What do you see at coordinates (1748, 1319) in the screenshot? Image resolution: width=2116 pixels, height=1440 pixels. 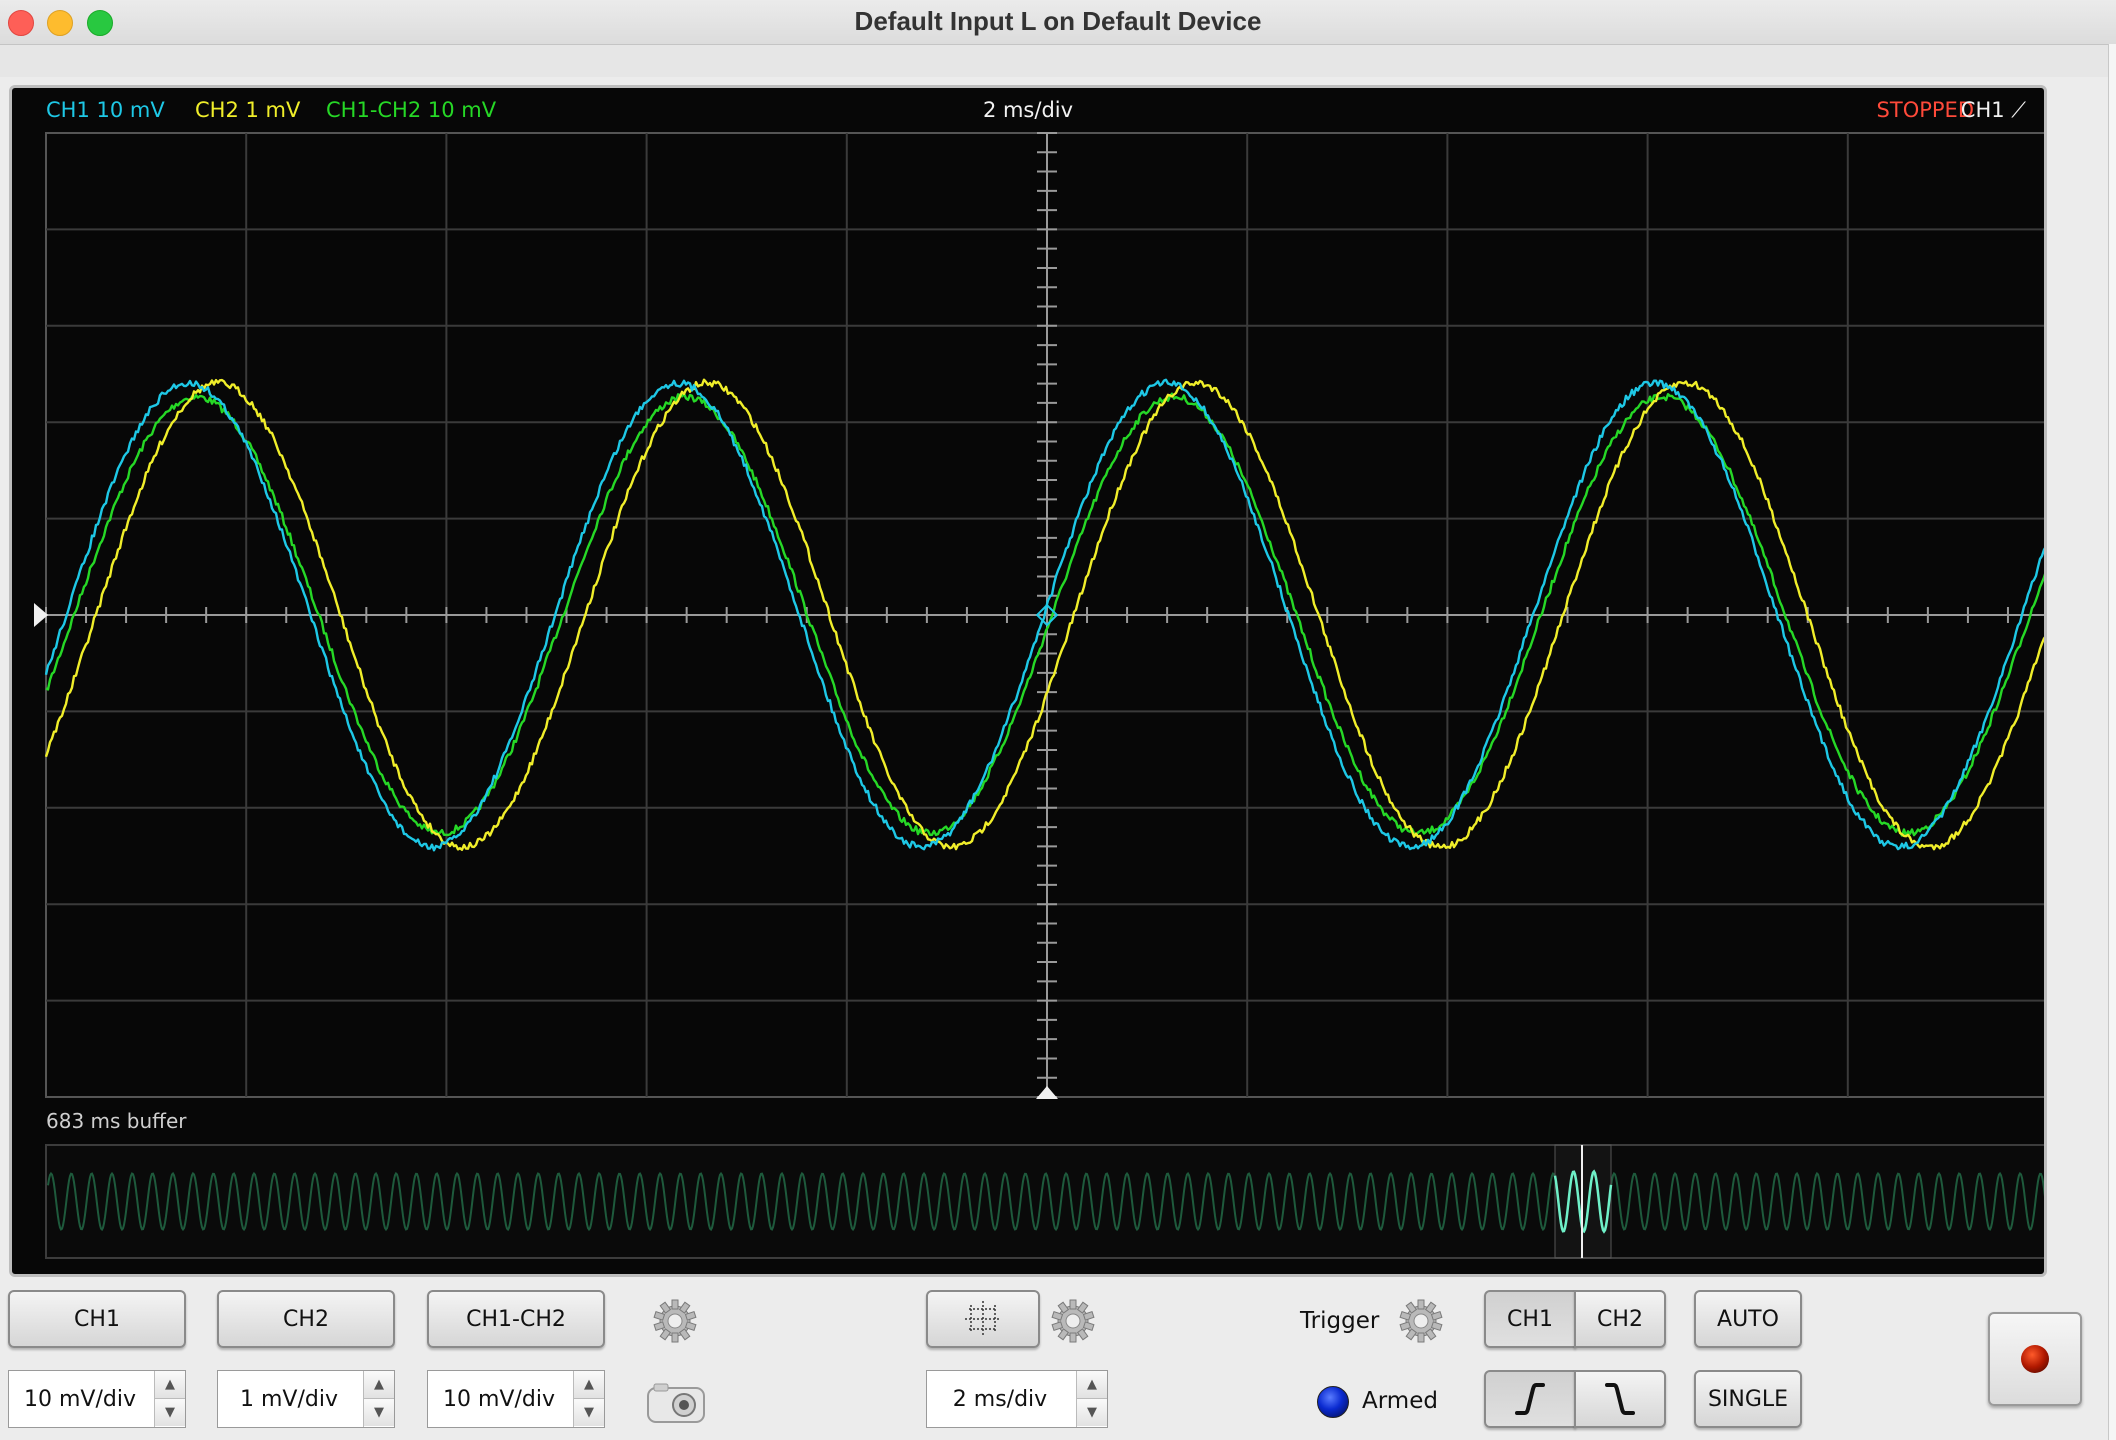 I see `auto-trigger-button: AUTO` at bounding box center [1748, 1319].